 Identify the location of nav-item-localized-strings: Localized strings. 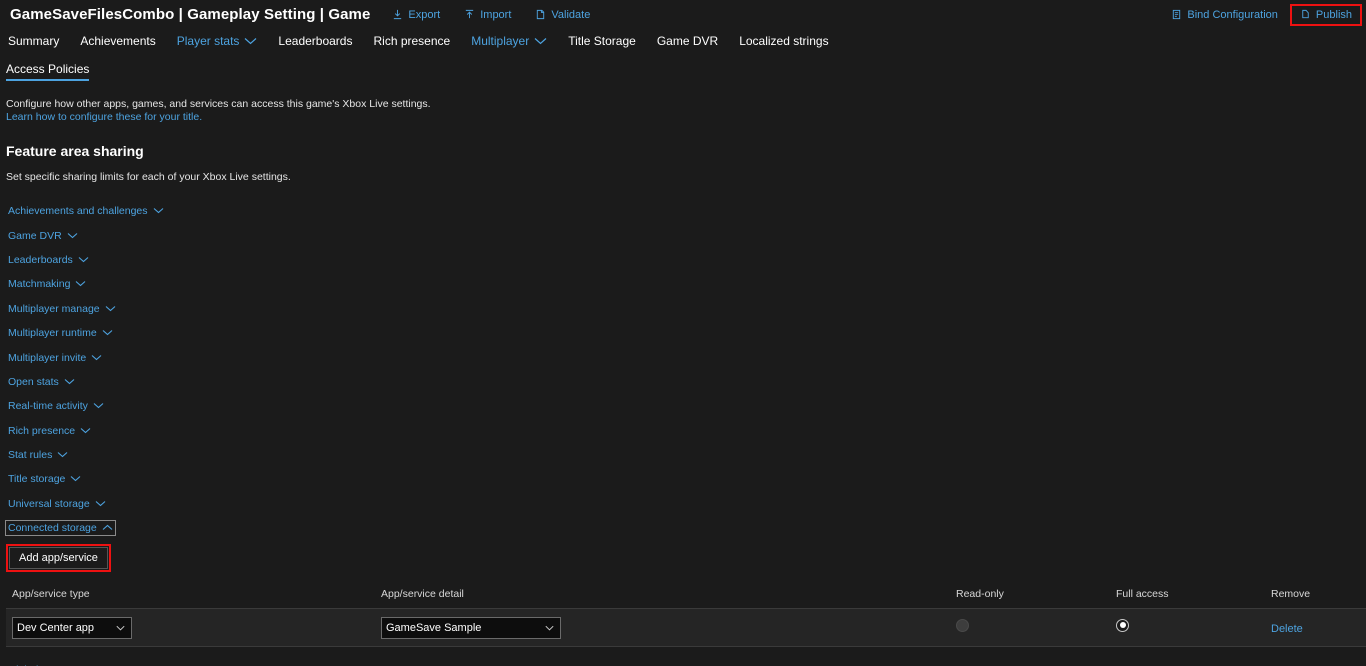
(789, 41).